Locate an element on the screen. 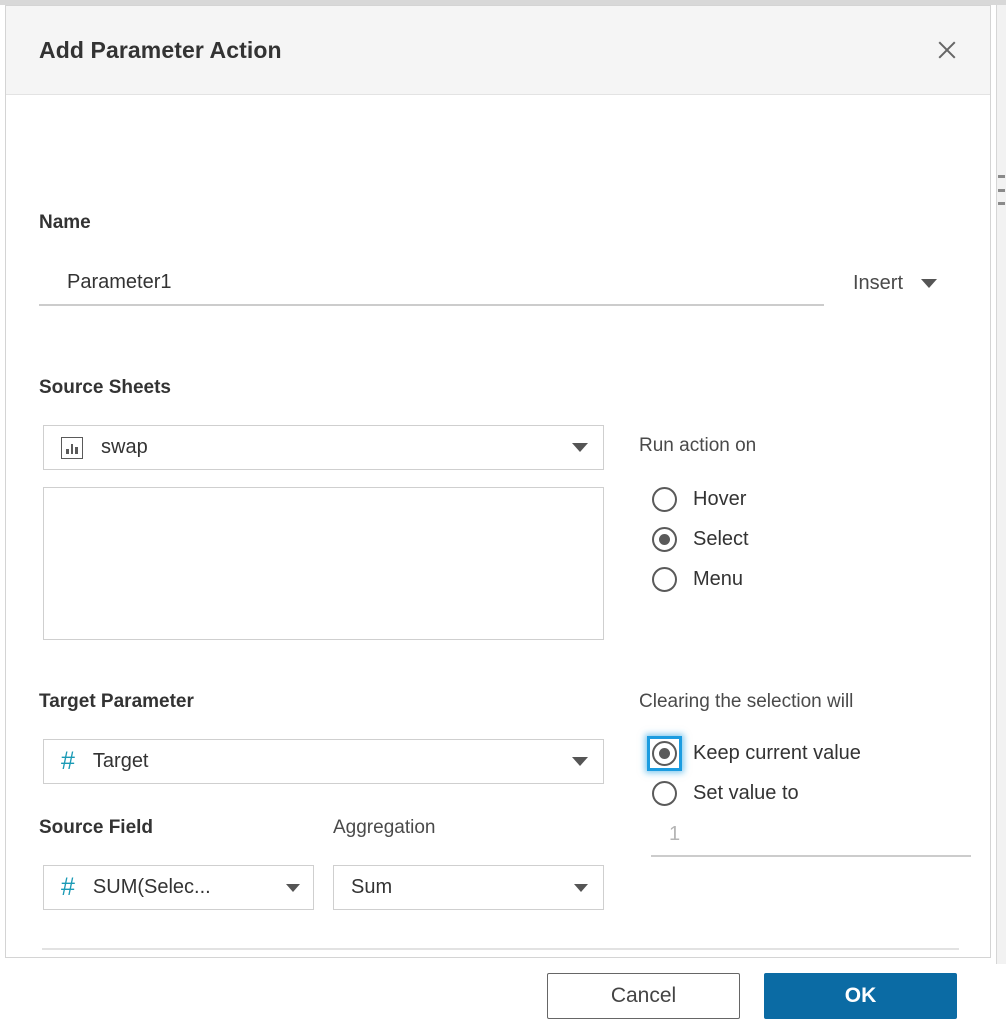  window-scrollbar is located at coordinates (1001, 484).